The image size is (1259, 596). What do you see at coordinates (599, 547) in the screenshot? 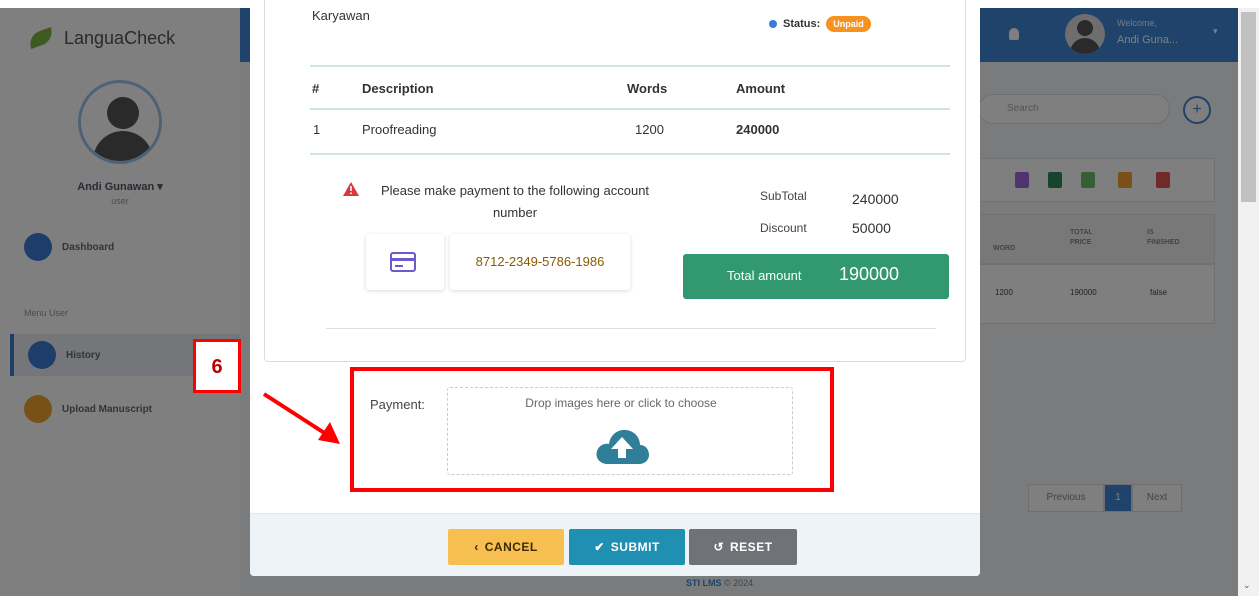
I see `check-icon: ✔` at bounding box center [599, 547].